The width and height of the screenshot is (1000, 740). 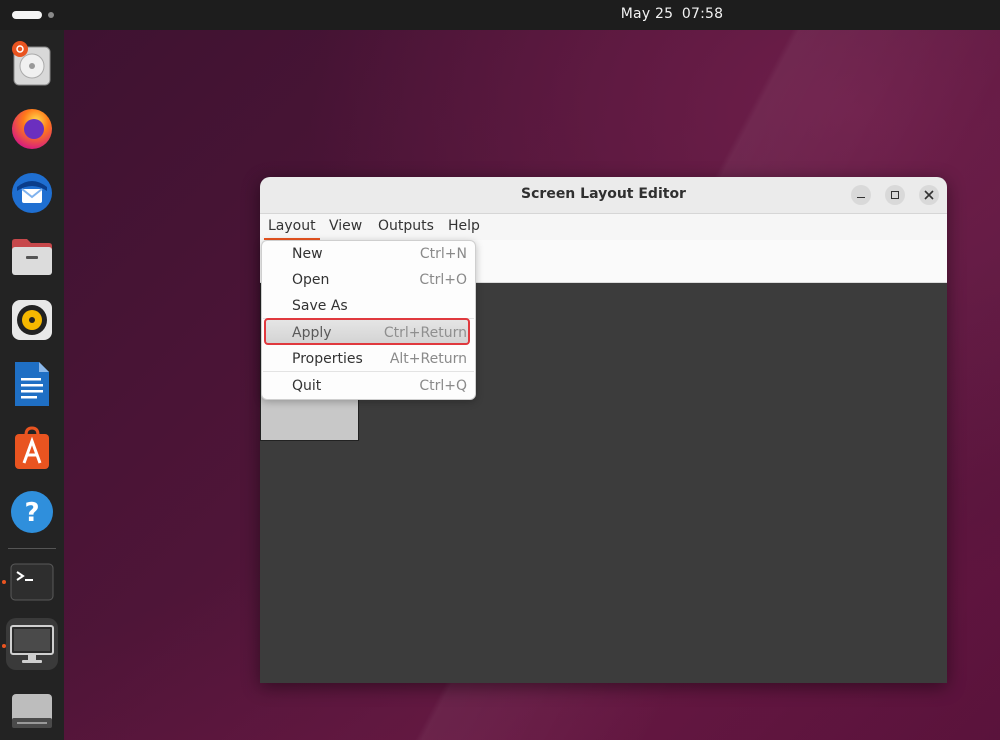 I want to click on menu-item-open: Open Ctrl+O, so click(x=368, y=280).